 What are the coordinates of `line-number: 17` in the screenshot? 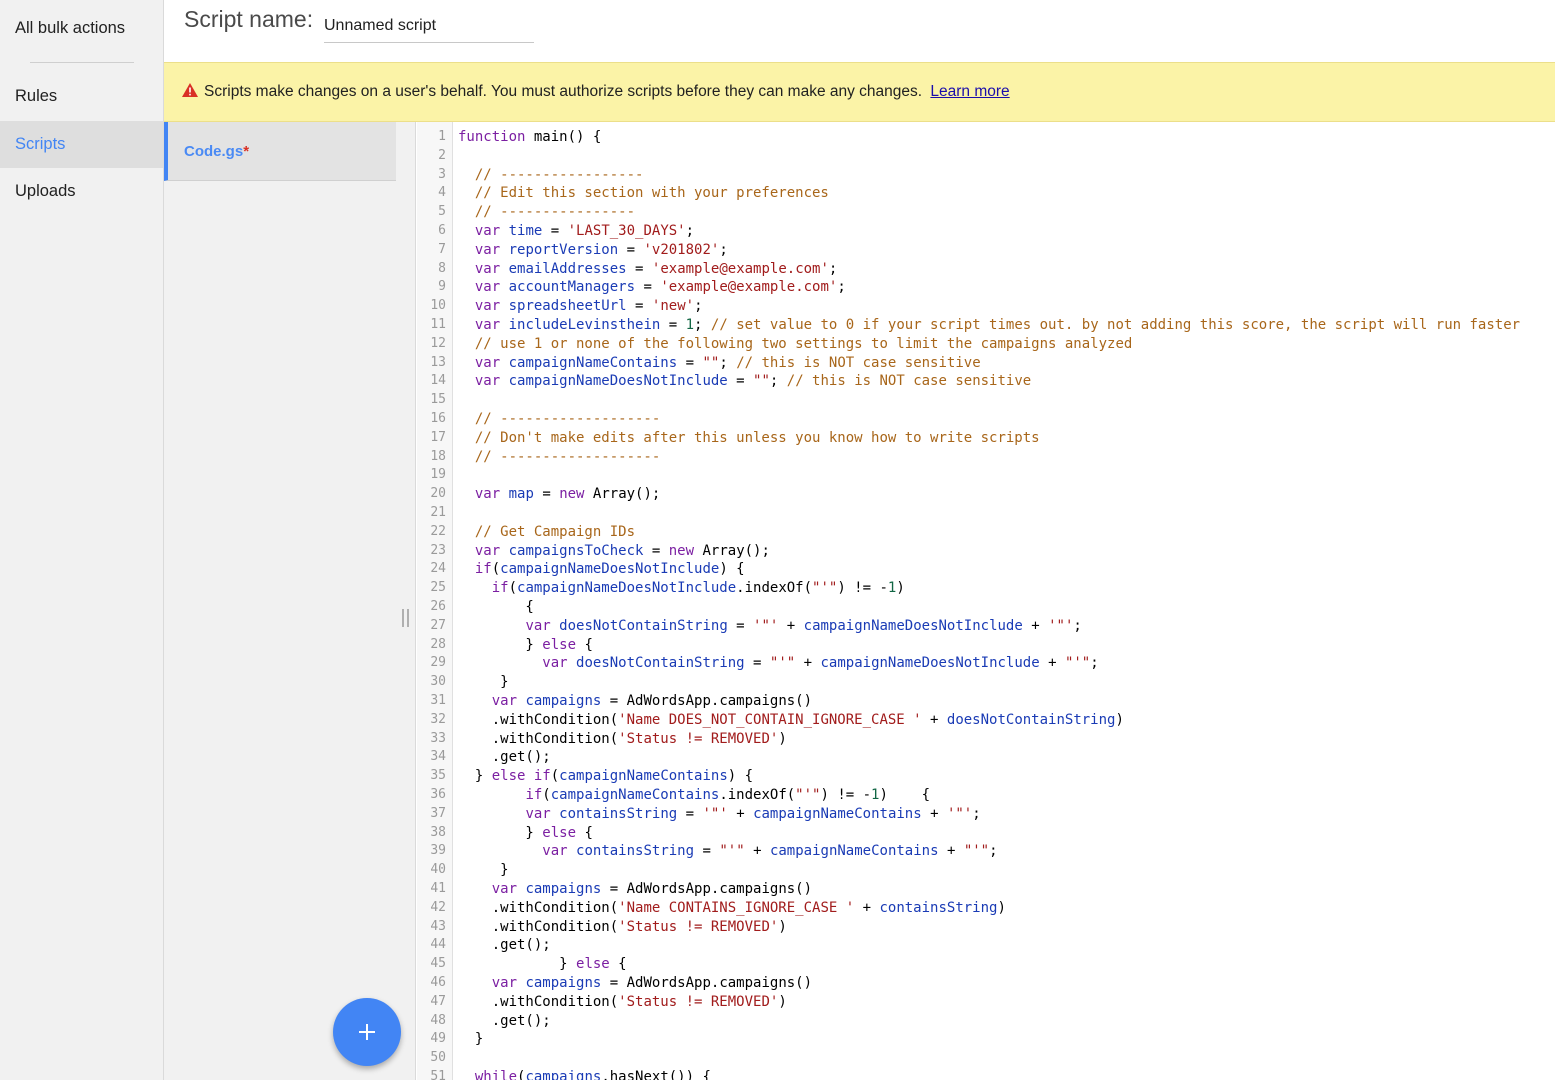 It's located at (438, 437).